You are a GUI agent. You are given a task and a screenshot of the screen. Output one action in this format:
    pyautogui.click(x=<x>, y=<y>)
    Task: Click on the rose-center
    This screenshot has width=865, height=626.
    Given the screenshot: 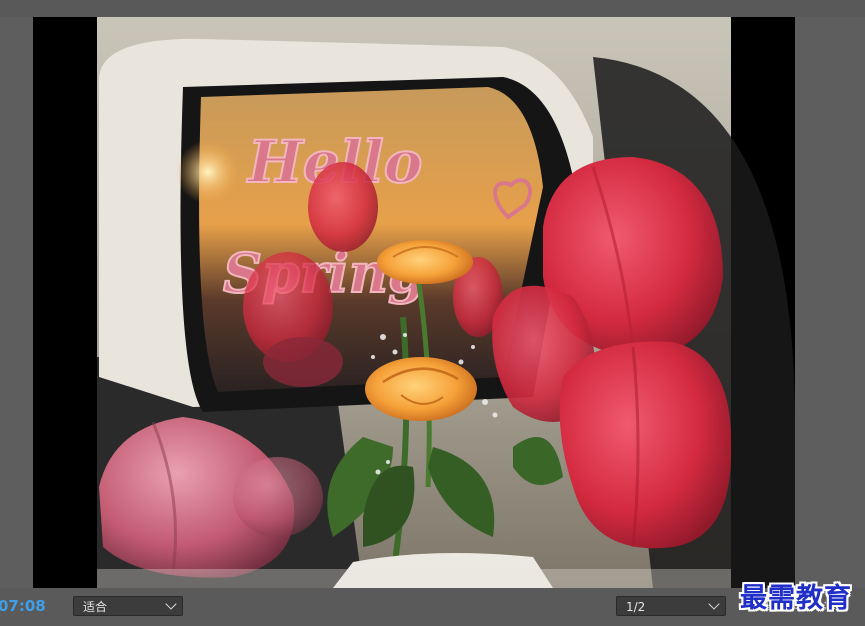 What is the action you would take?
    pyautogui.click(x=421, y=389)
    